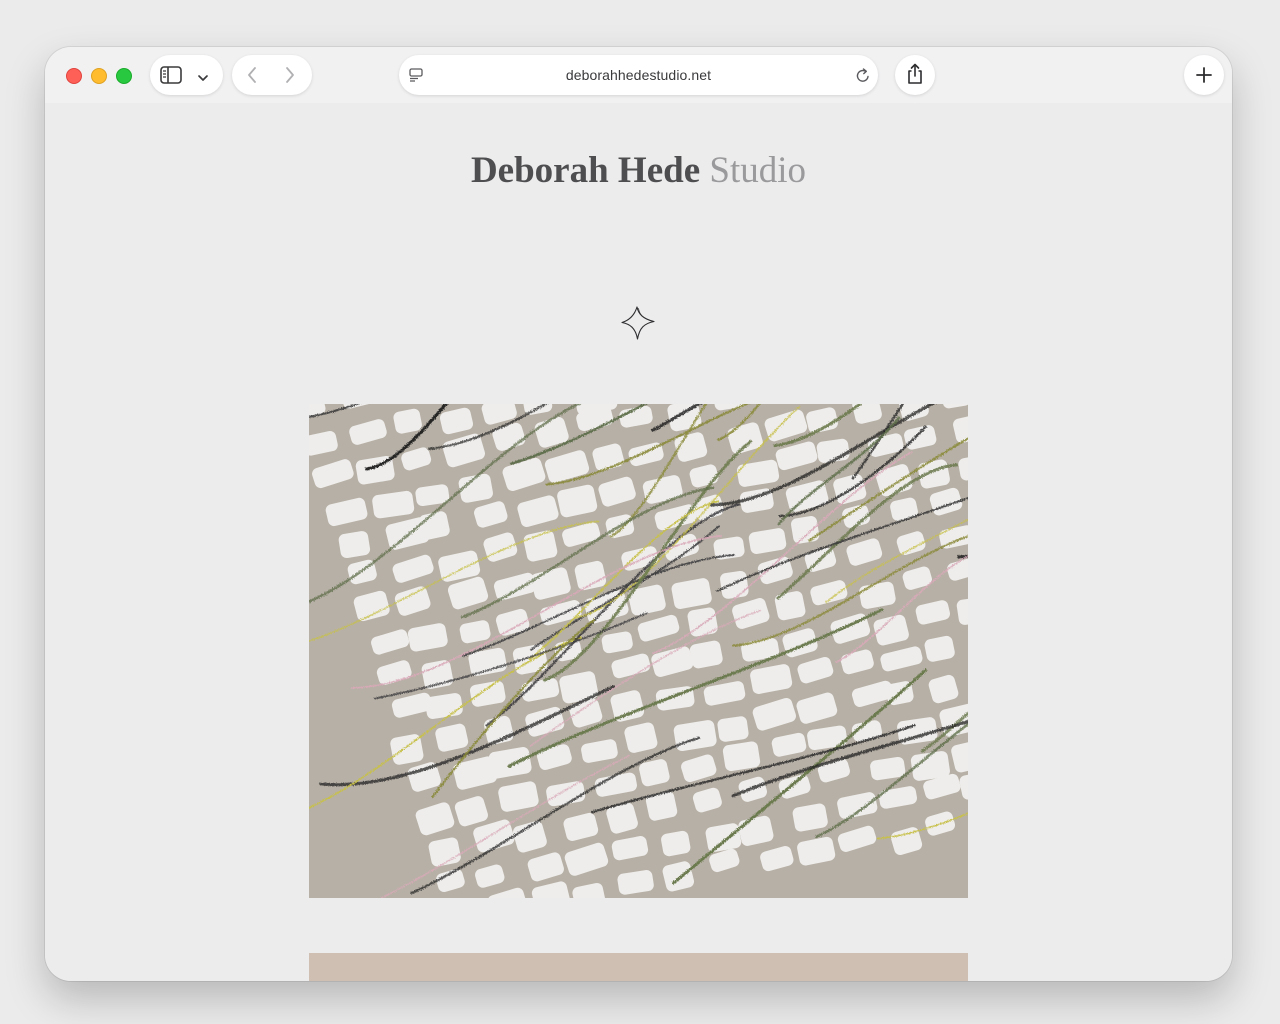  What do you see at coordinates (585, 170) in the screenshot?
I see `site-title-primary: Deborah Hede` at bounding box center [585, 170].